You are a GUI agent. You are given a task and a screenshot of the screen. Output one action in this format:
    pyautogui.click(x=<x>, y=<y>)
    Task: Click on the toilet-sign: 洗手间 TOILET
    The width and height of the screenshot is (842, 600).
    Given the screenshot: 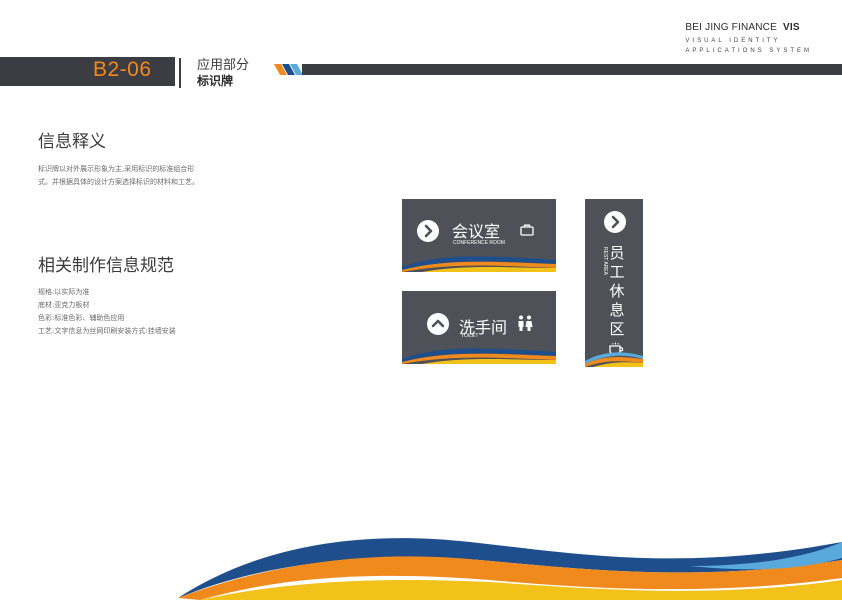 What is the action you would take?
    pyautogui.click(x=479, y=327)
    